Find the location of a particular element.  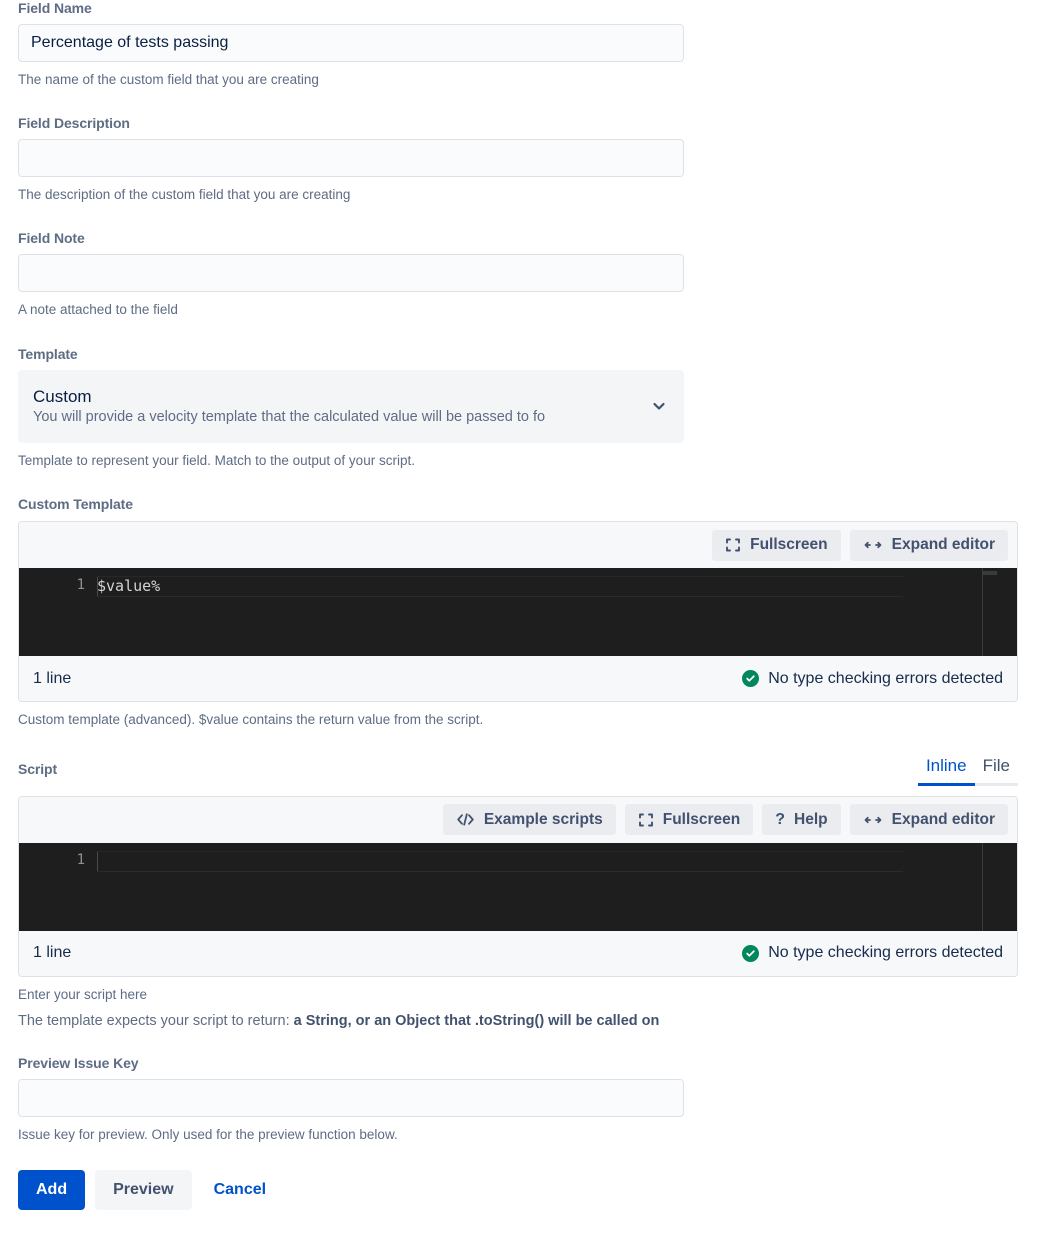

minimap-content is located at coordinates (990, 573).